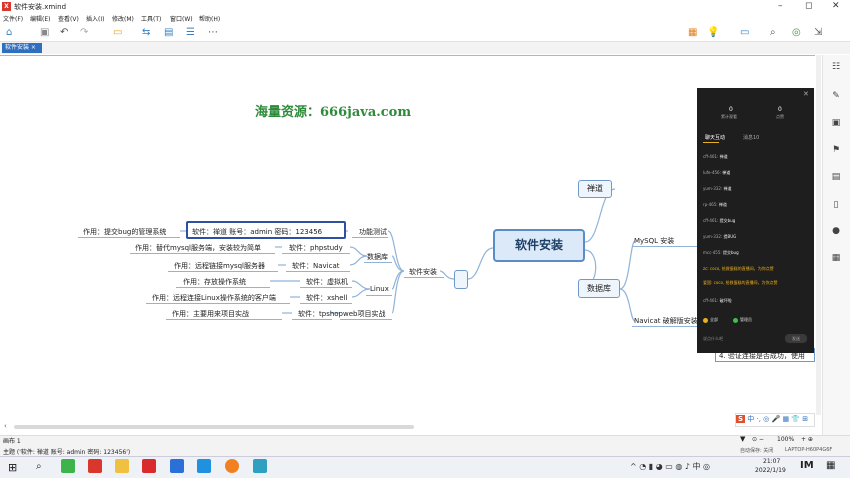 The image size is (850, 478). Describe the element at coordinates (731, 109) in the screenshot. I see `stat-views-value: 0` at that location.